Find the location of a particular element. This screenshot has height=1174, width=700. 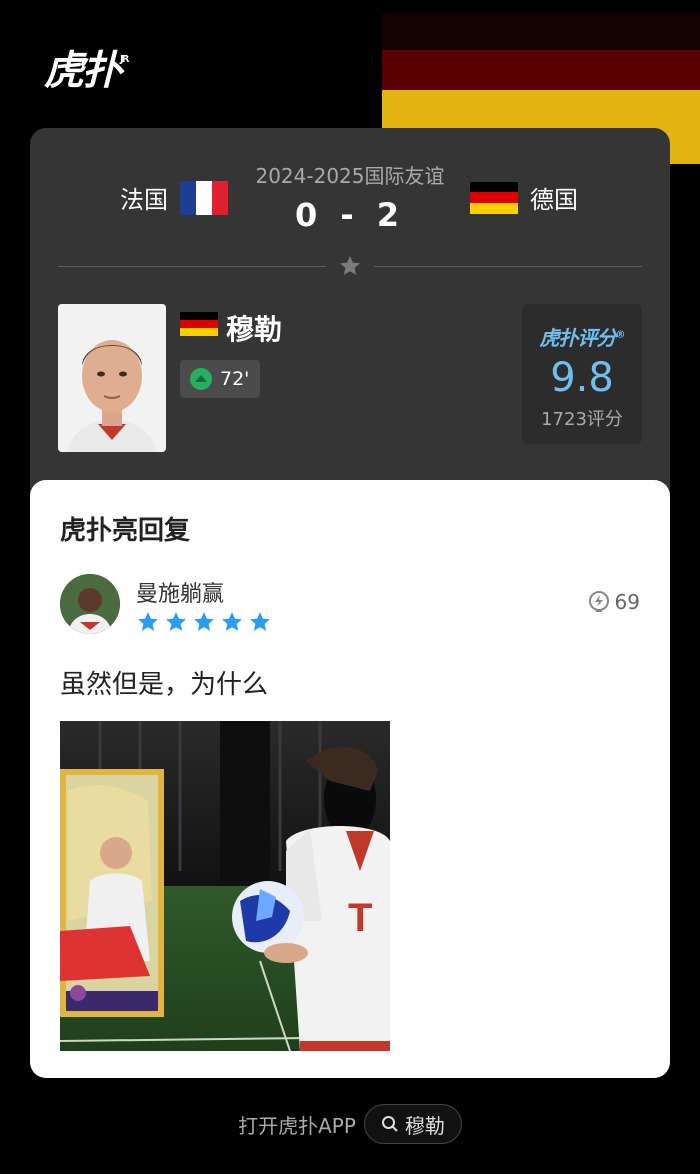

substitution-badge: 72' is located at coordinates (220, 379).